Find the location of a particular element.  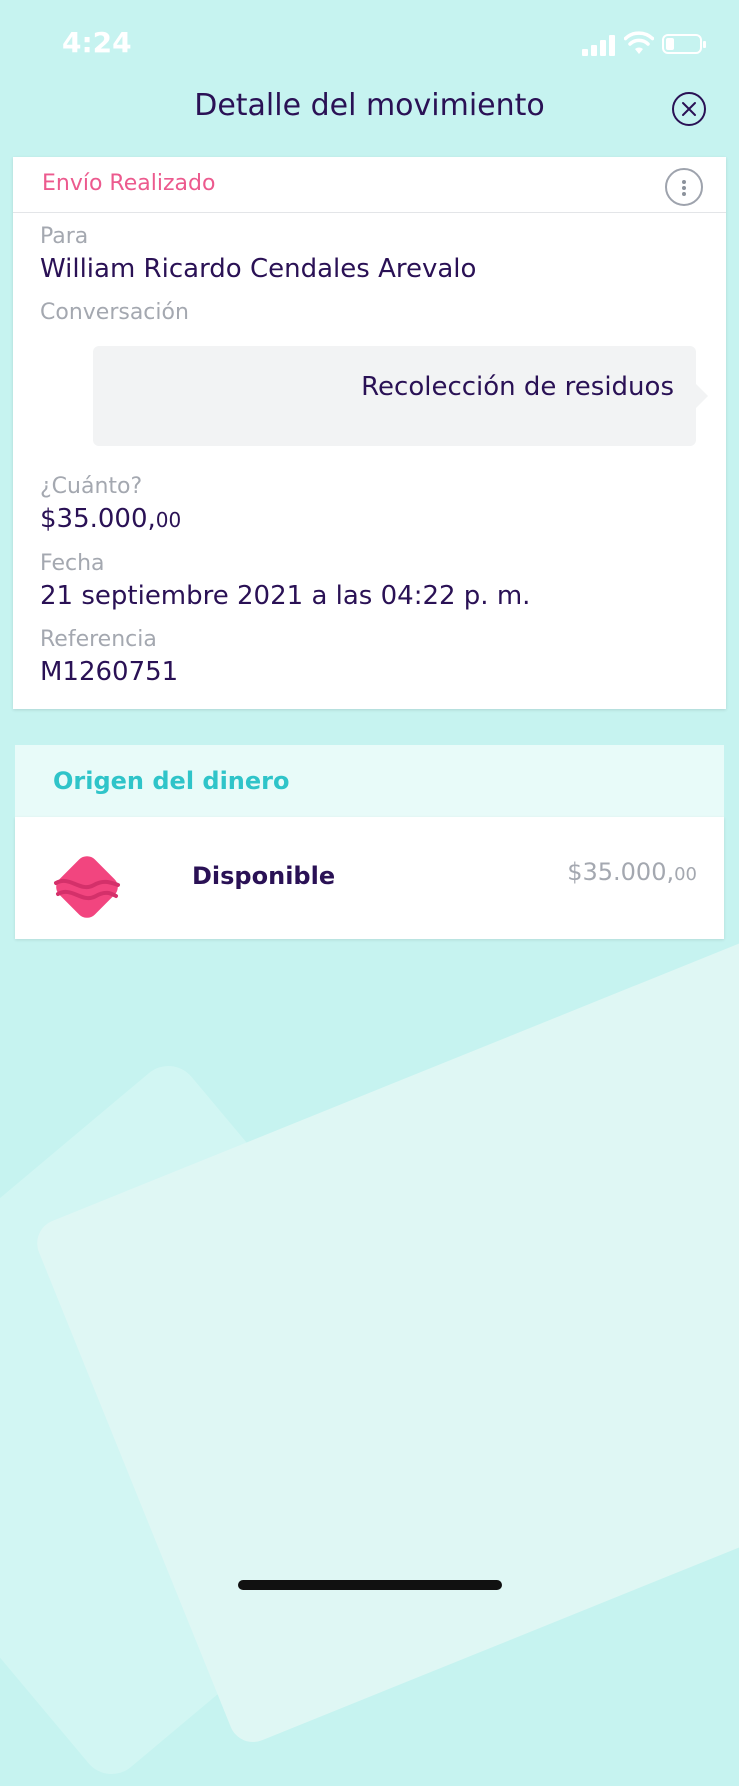

message-text: Recolección de residuos is located at coordinates (517, 387).